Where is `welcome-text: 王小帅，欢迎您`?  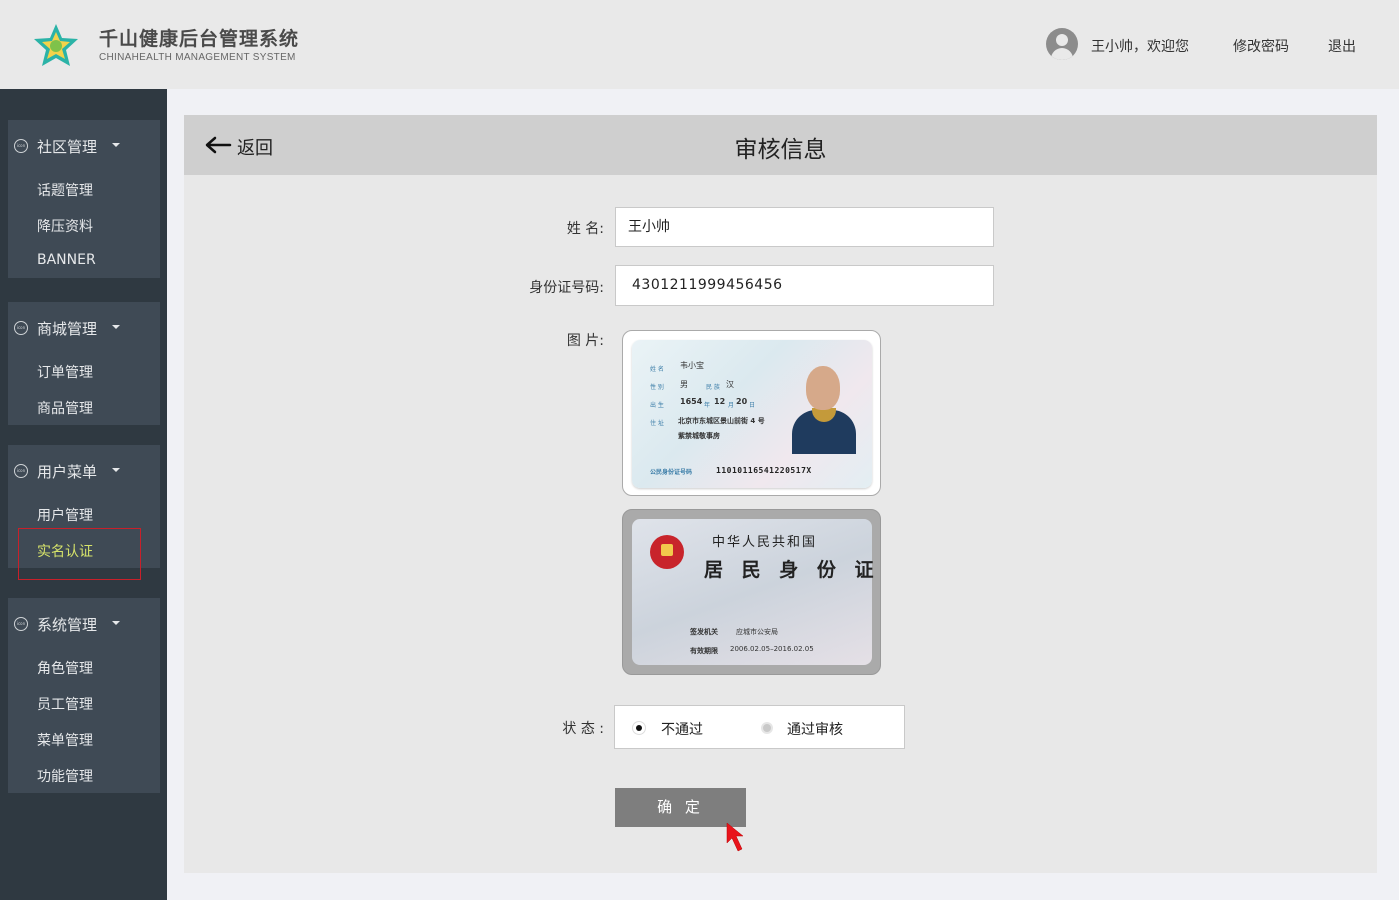 welcome-text: 王小帅，欢迎您 is located at coordinates (1140, 47).